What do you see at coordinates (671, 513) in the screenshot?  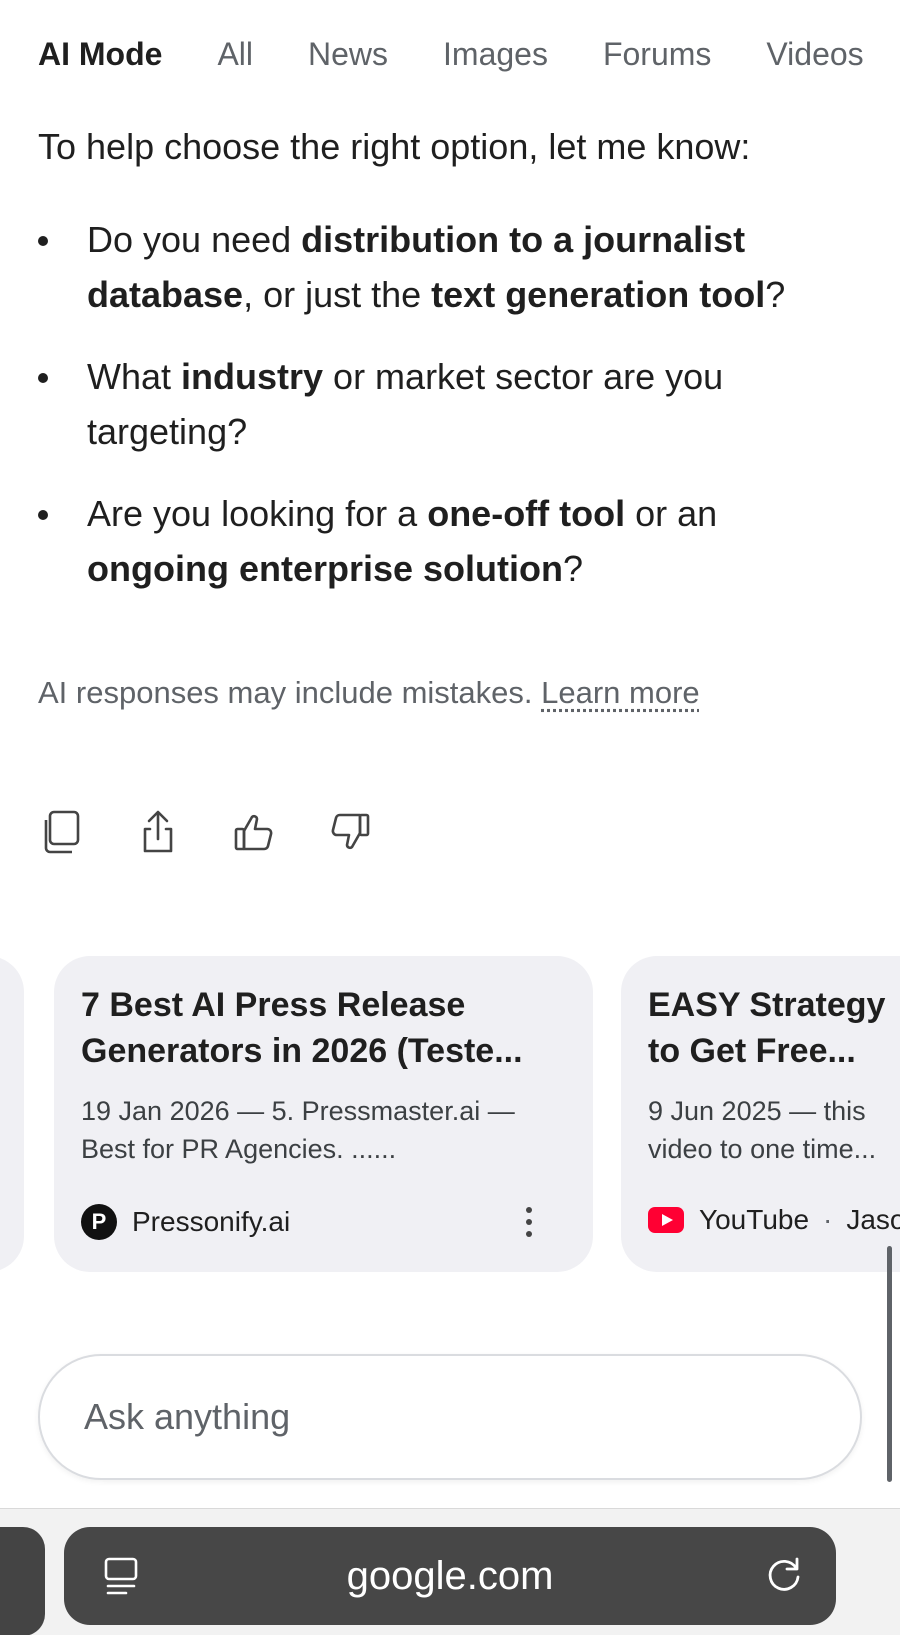 I see `bullet-text: or an` at bounding box center [671, 513].